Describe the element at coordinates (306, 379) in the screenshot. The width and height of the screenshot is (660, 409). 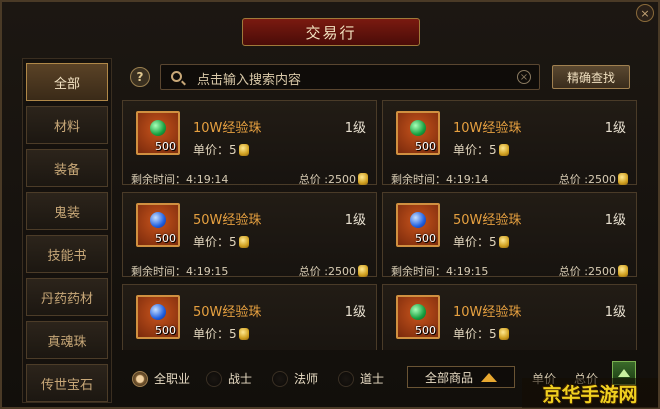
I see `class-filter-label: 法师` at that location.